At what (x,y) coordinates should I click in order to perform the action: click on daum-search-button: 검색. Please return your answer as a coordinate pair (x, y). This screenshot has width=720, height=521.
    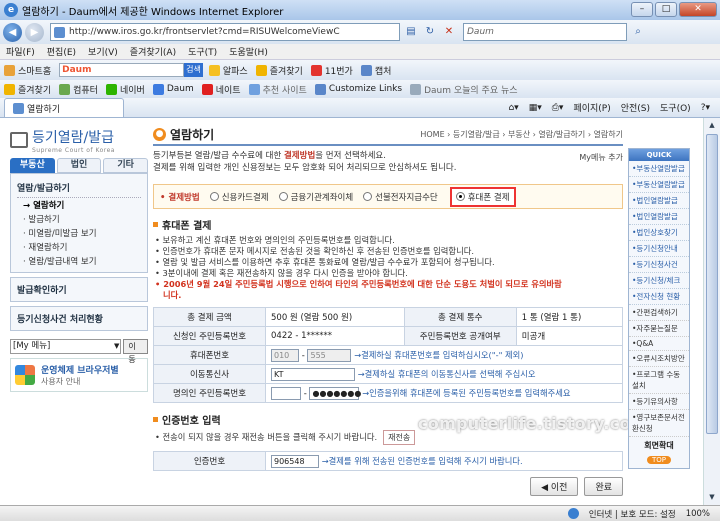
    Looking at the image, I should click on (193, 70).